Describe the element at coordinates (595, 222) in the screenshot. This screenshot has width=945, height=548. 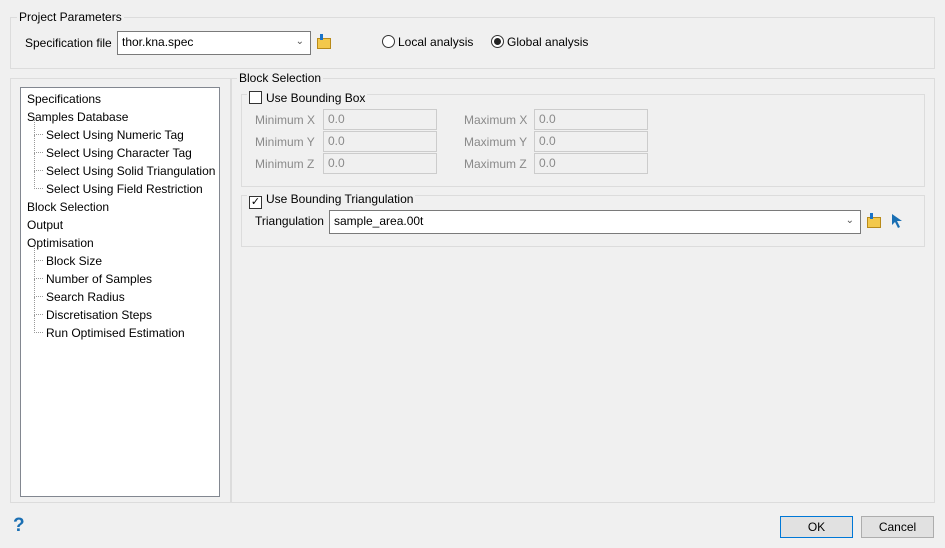
I see `triangulation-combo: sample_area.00t ⌄` at that location.